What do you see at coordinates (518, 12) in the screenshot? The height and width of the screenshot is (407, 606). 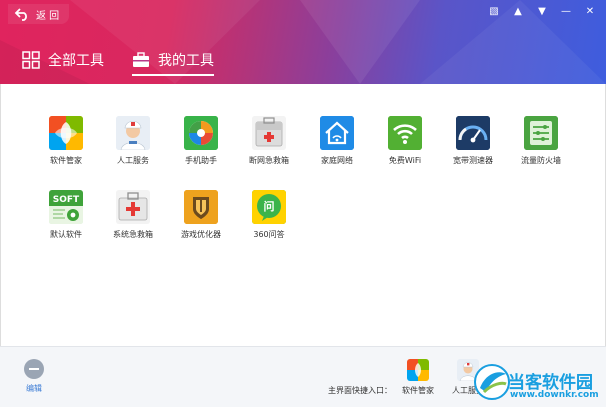 I see `shirt-icon: ▲` at bounding box center [518, 12].